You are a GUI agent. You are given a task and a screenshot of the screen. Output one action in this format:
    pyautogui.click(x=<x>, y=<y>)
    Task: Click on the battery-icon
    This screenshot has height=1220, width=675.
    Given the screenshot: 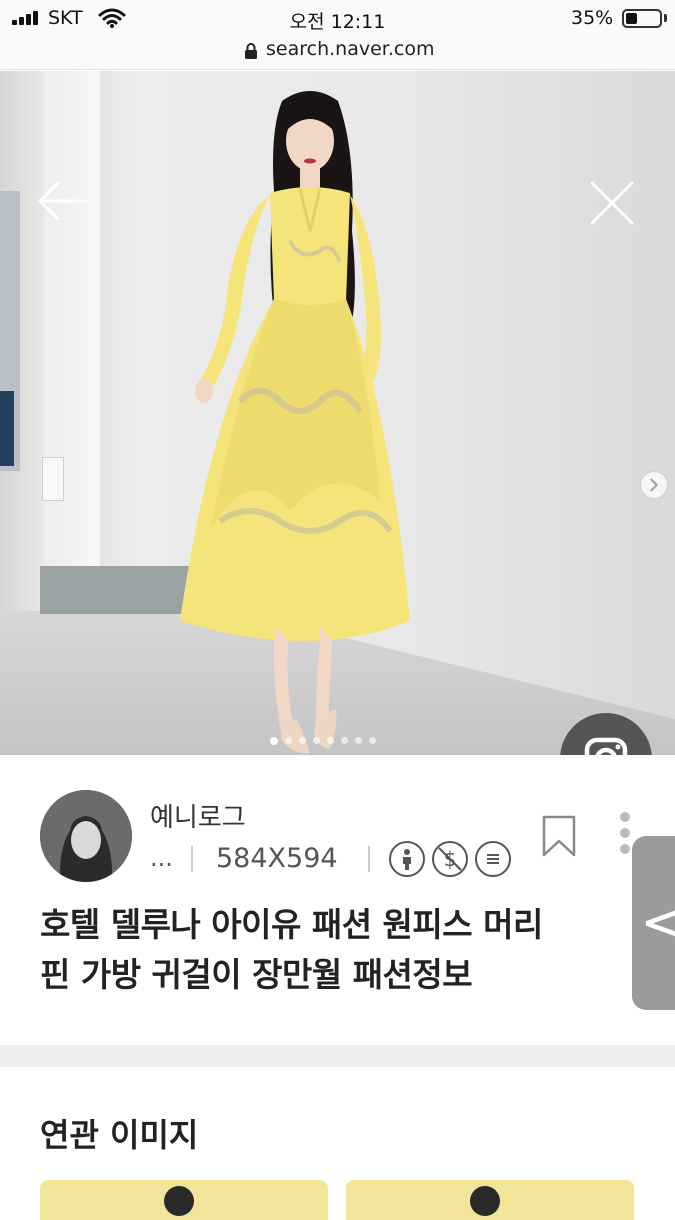 What is the action you would take?
    pyautogui.click(x=642, y=18)
    